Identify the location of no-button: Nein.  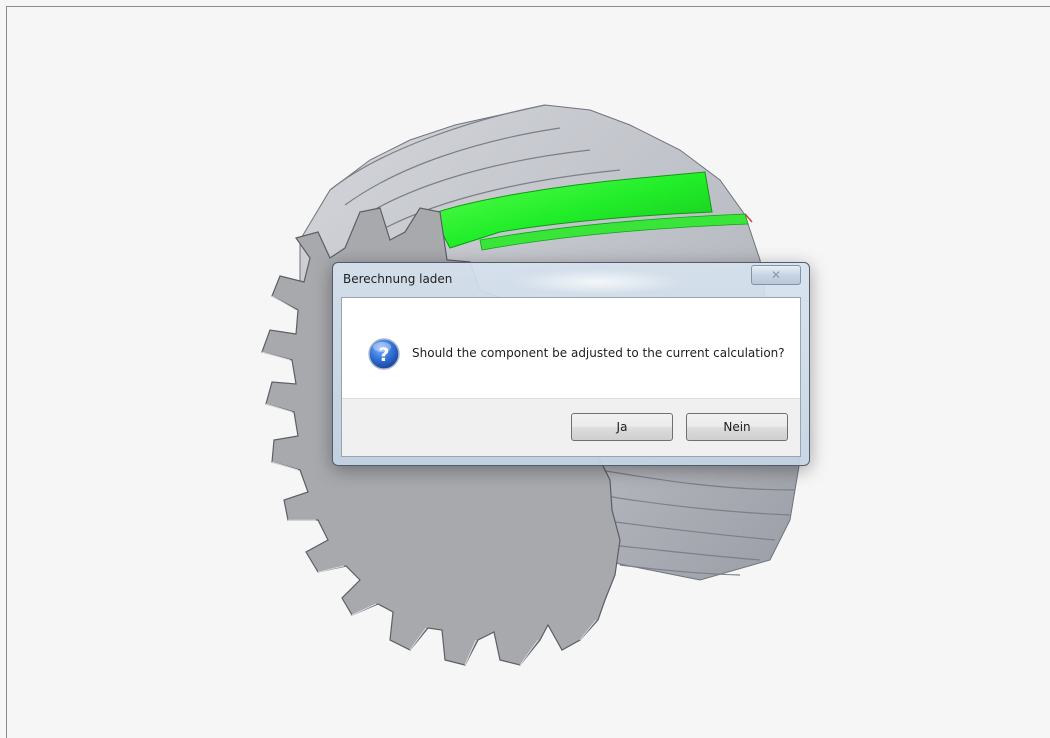
(737, 427).